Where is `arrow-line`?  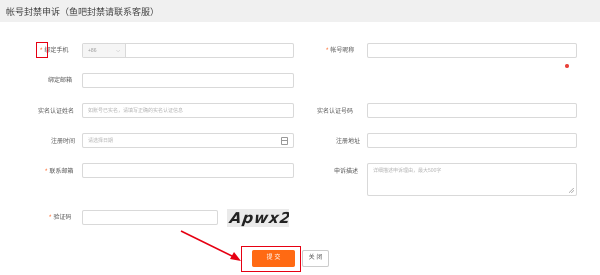
arrow-line is located at coordinates (208, 244).